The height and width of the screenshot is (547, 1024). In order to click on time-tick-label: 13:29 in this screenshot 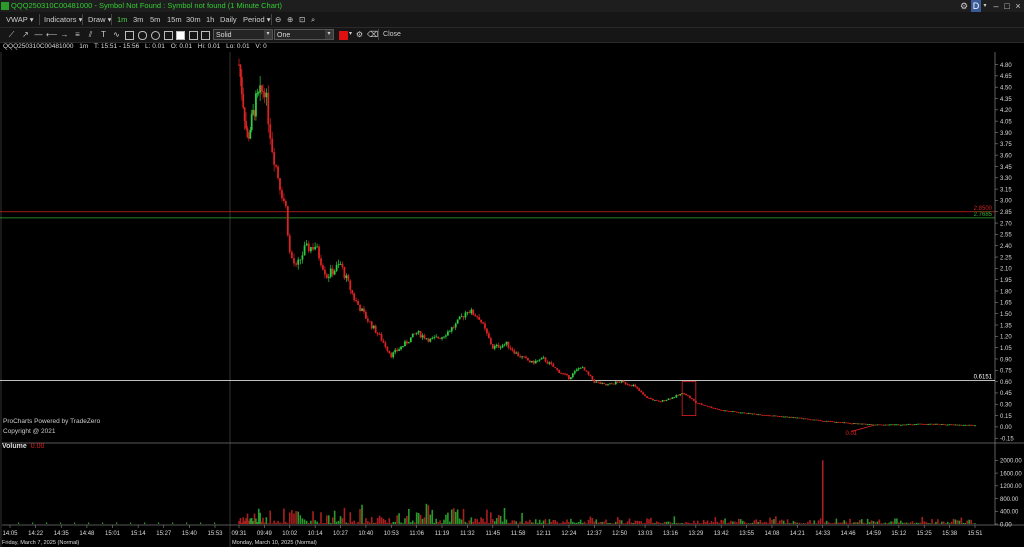, I will do `click(696, 534)`.